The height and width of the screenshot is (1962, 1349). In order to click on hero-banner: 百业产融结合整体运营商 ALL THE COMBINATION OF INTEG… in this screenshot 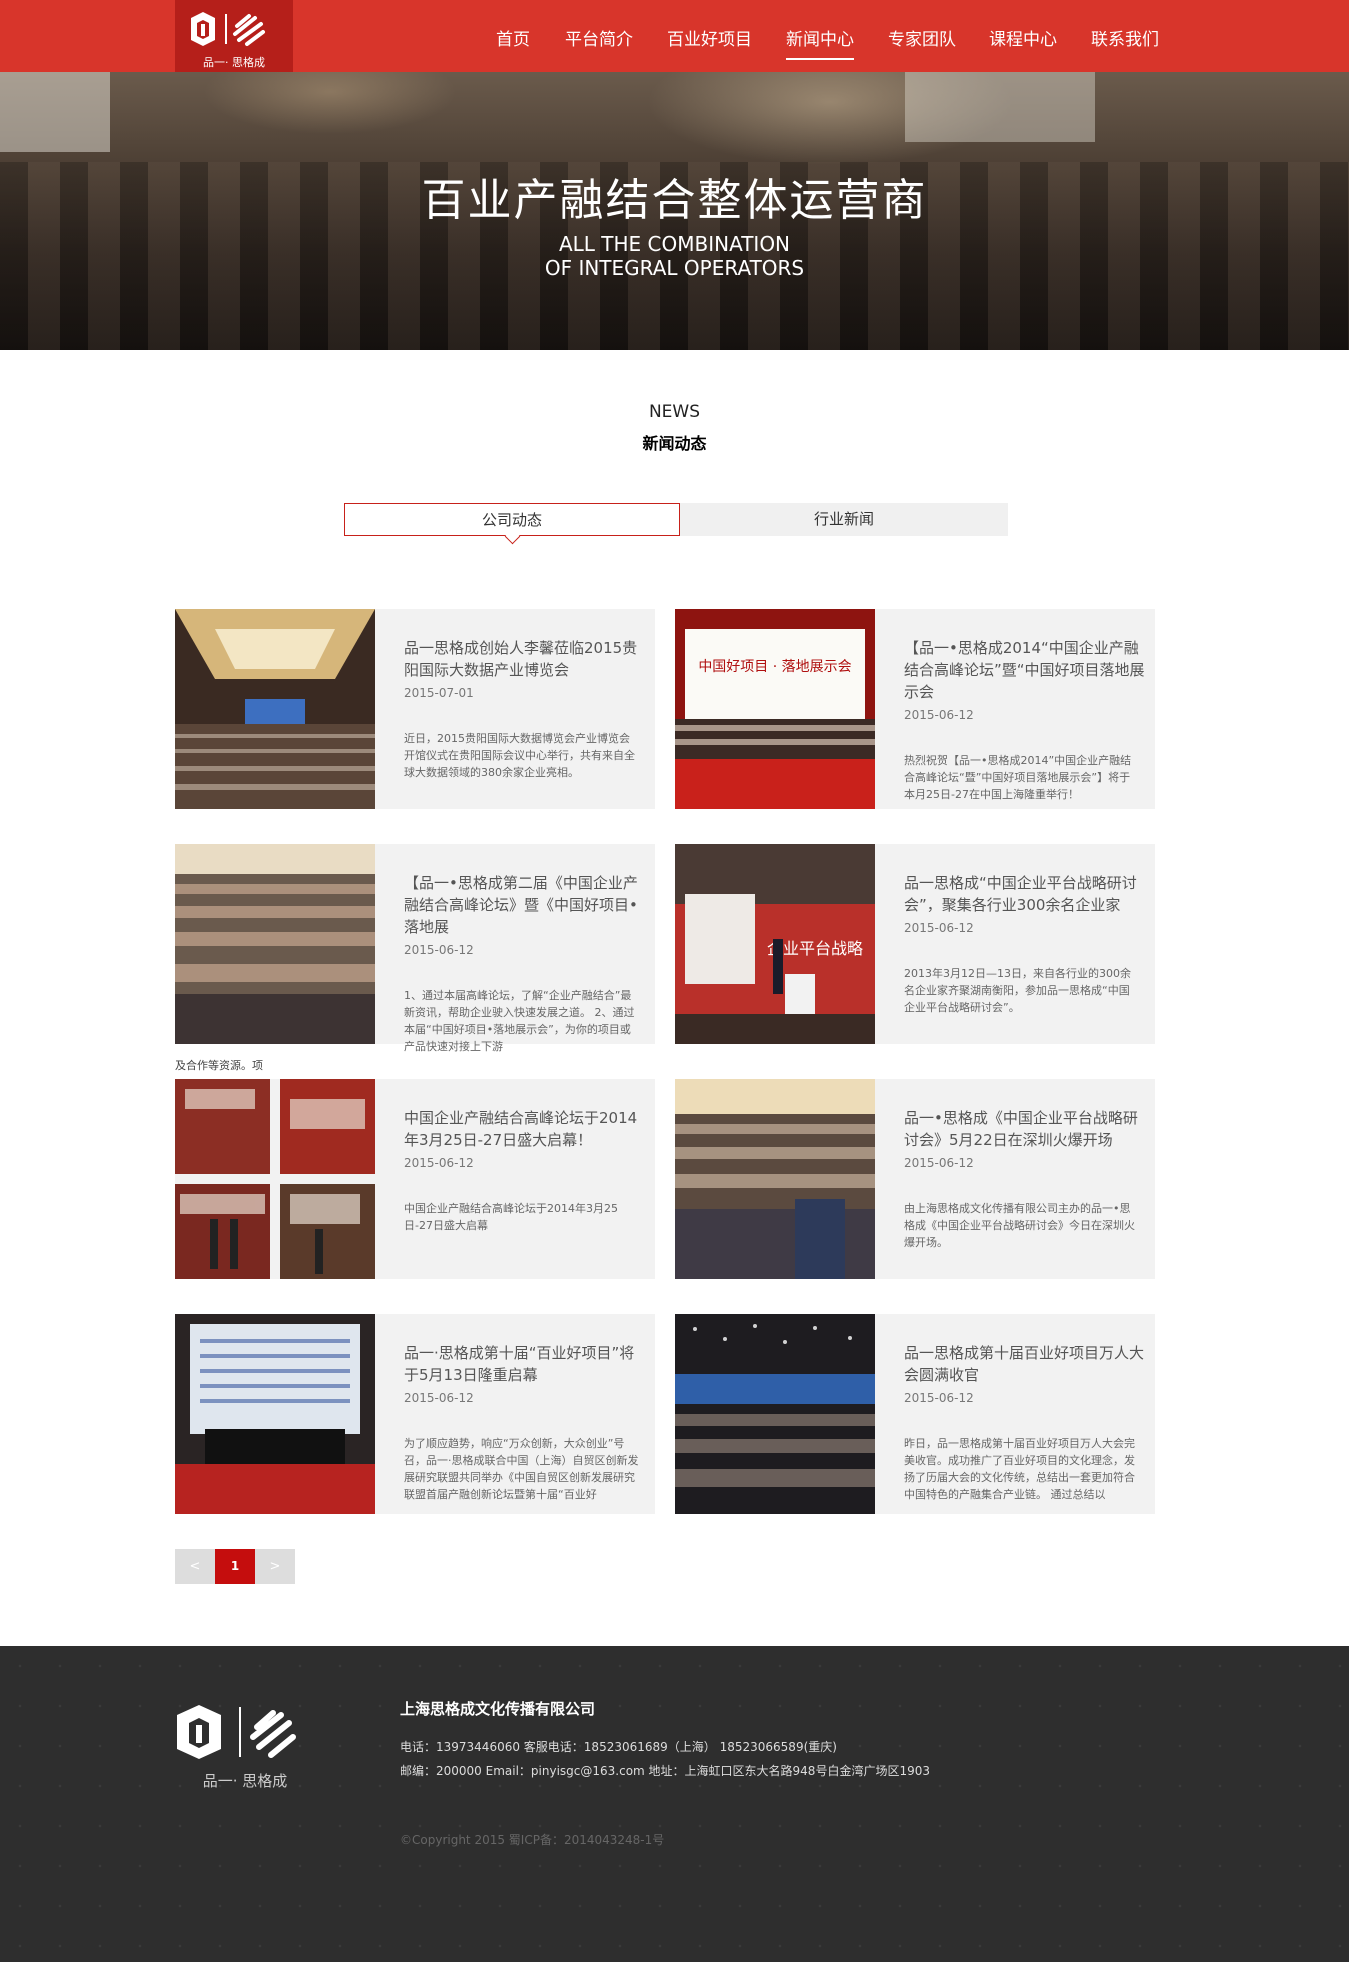, I will do `click(674, 211)`.